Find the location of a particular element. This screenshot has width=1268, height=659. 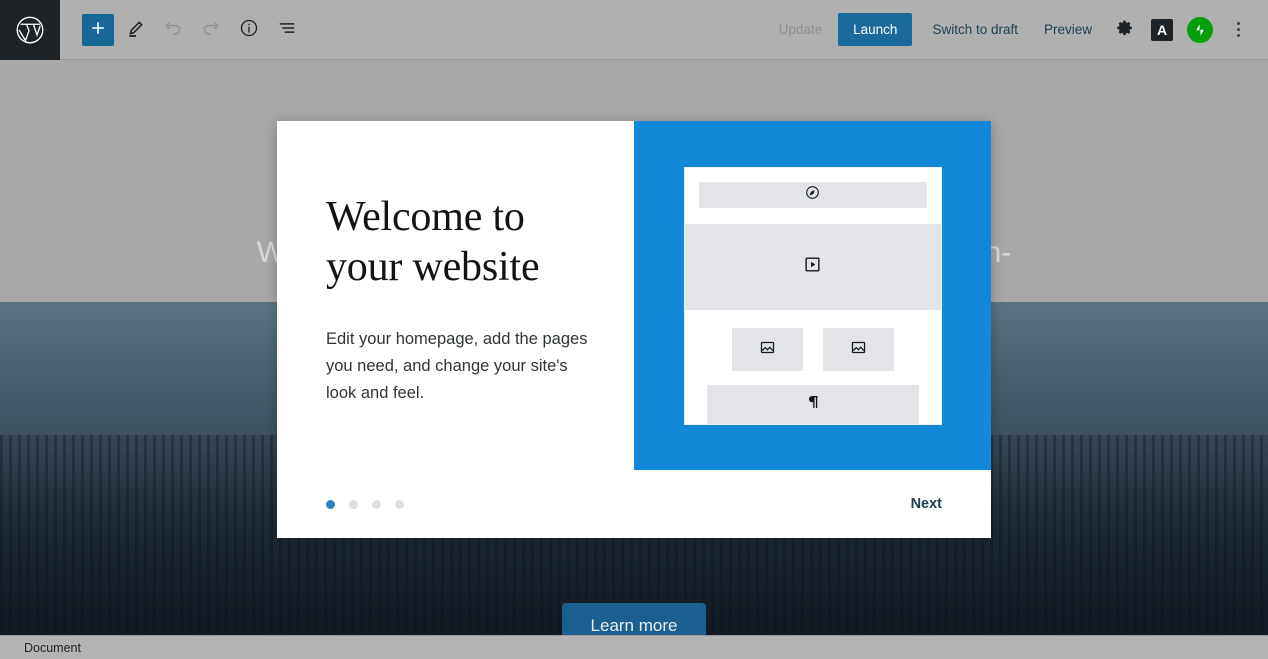

plus-icon is located at coordinates (98, 29).